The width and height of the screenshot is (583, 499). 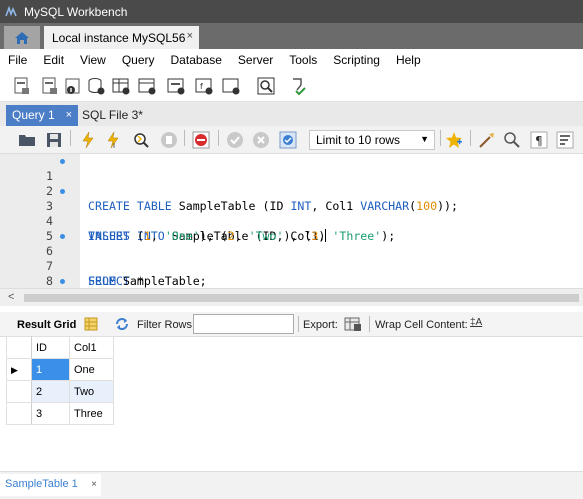 I want to click on scroll-left-icon: <, so click(x=11, y=297).